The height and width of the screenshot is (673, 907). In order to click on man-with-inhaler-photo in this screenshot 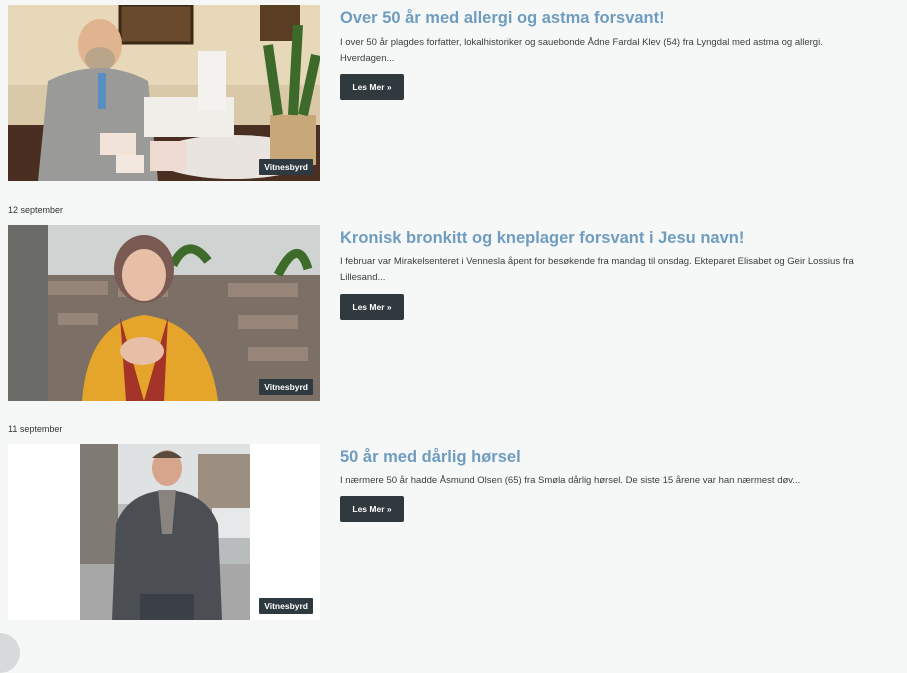, I will do `click(164, 93)`.